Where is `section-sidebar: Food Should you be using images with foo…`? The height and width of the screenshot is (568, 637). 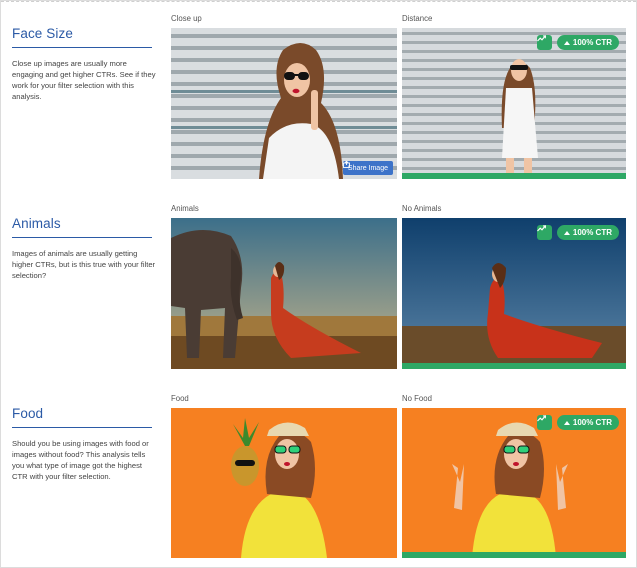 section-sidebar: Food Should you be using images with foo… is located at coordinates (85, 444).